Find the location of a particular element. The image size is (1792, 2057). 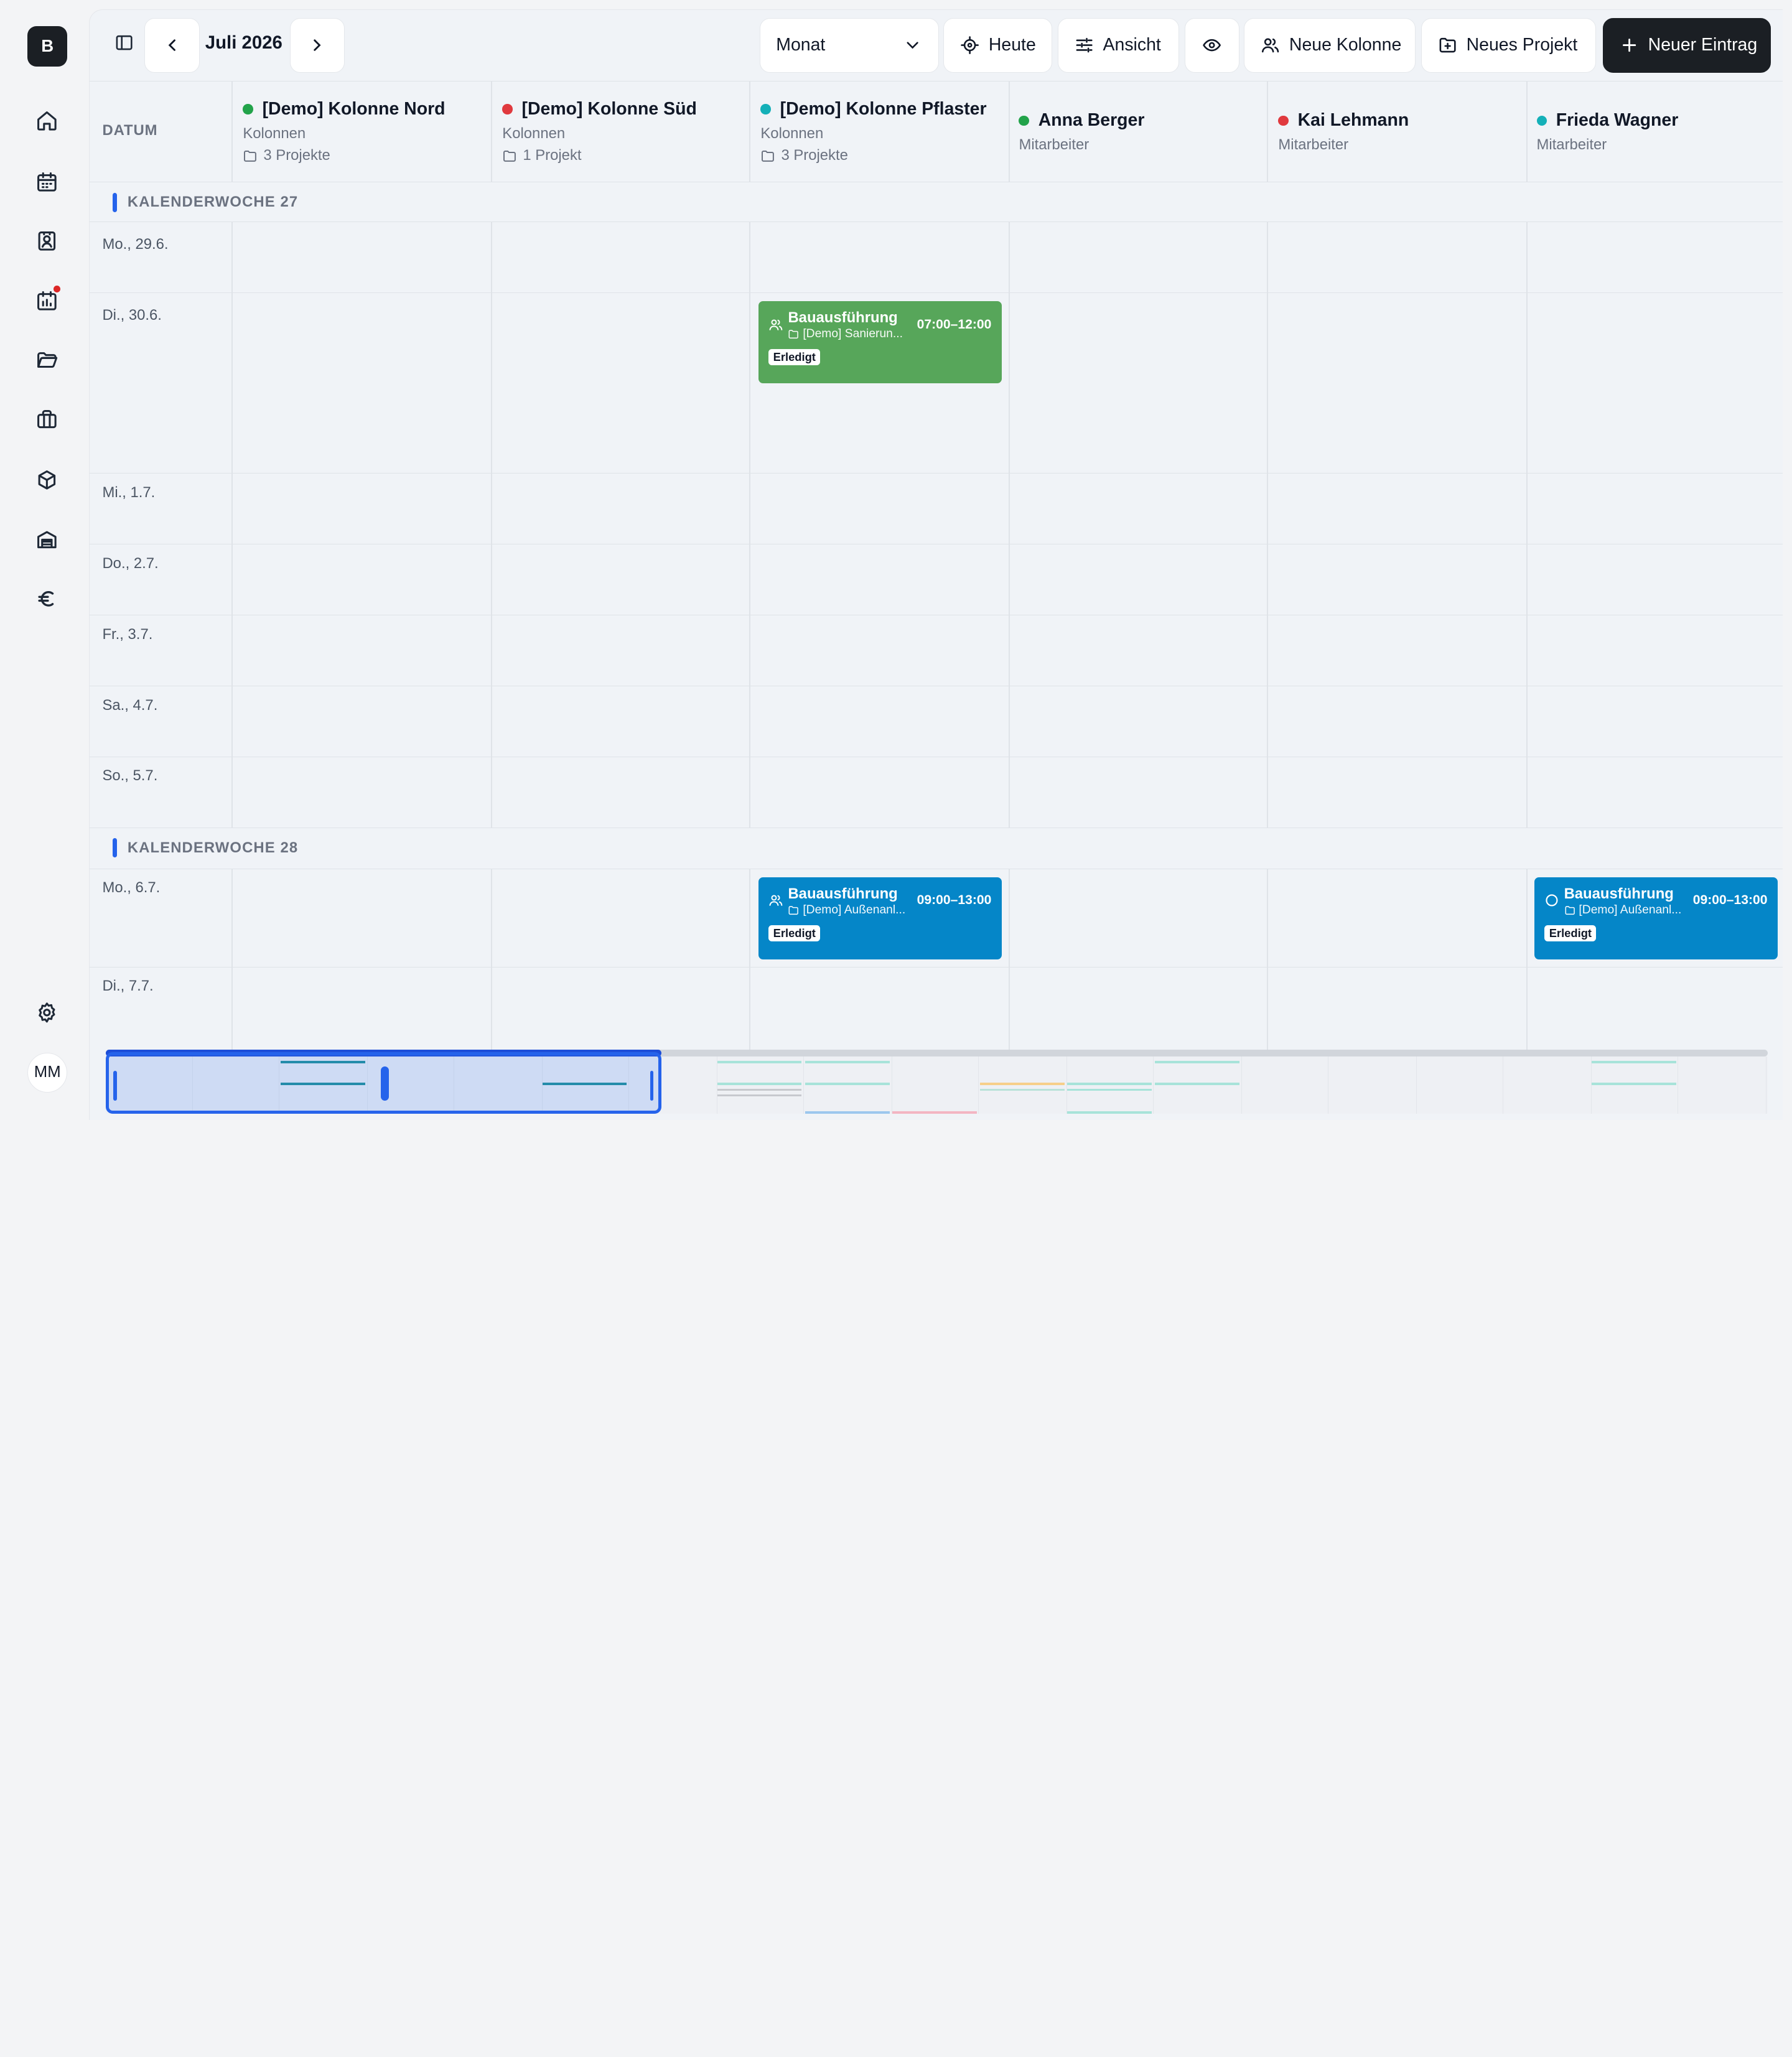

day-row: Mi., 1.7. is located at coordinates (936, 509).